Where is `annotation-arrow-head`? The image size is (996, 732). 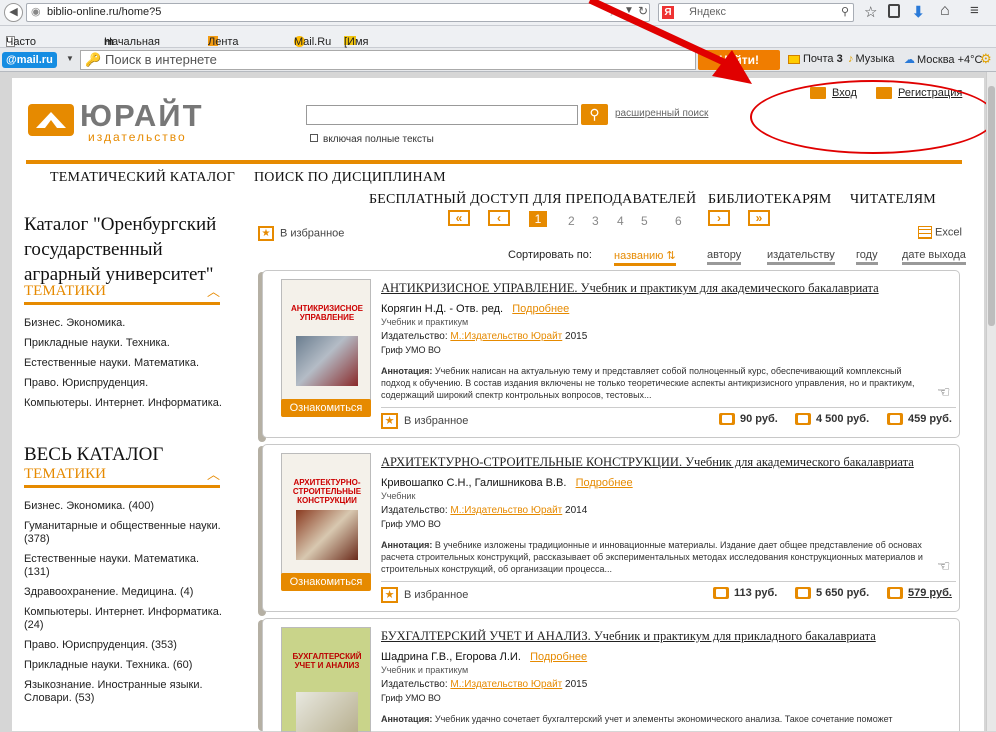 annotation-arrow-head is located at coordinates (732, 67).